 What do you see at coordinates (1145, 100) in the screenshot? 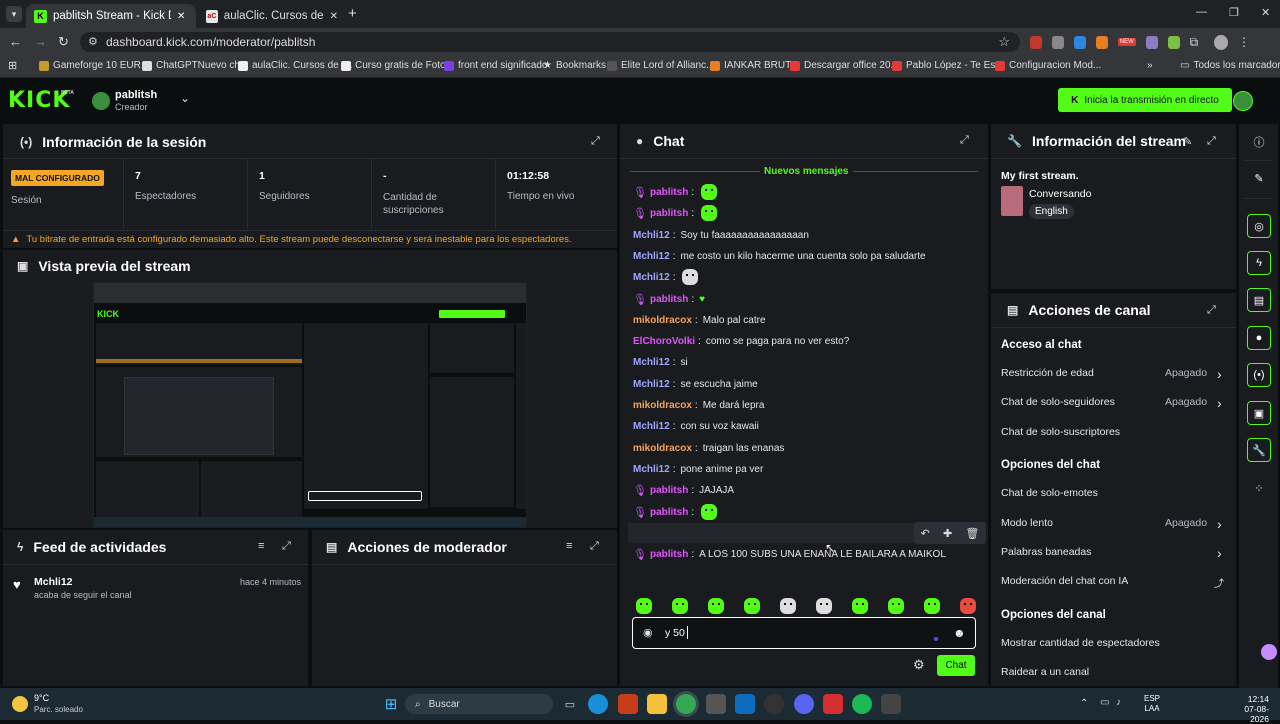
I see `start-stream-button: K Inicia la transmisión en directo` at bounding box center [1145, 100].